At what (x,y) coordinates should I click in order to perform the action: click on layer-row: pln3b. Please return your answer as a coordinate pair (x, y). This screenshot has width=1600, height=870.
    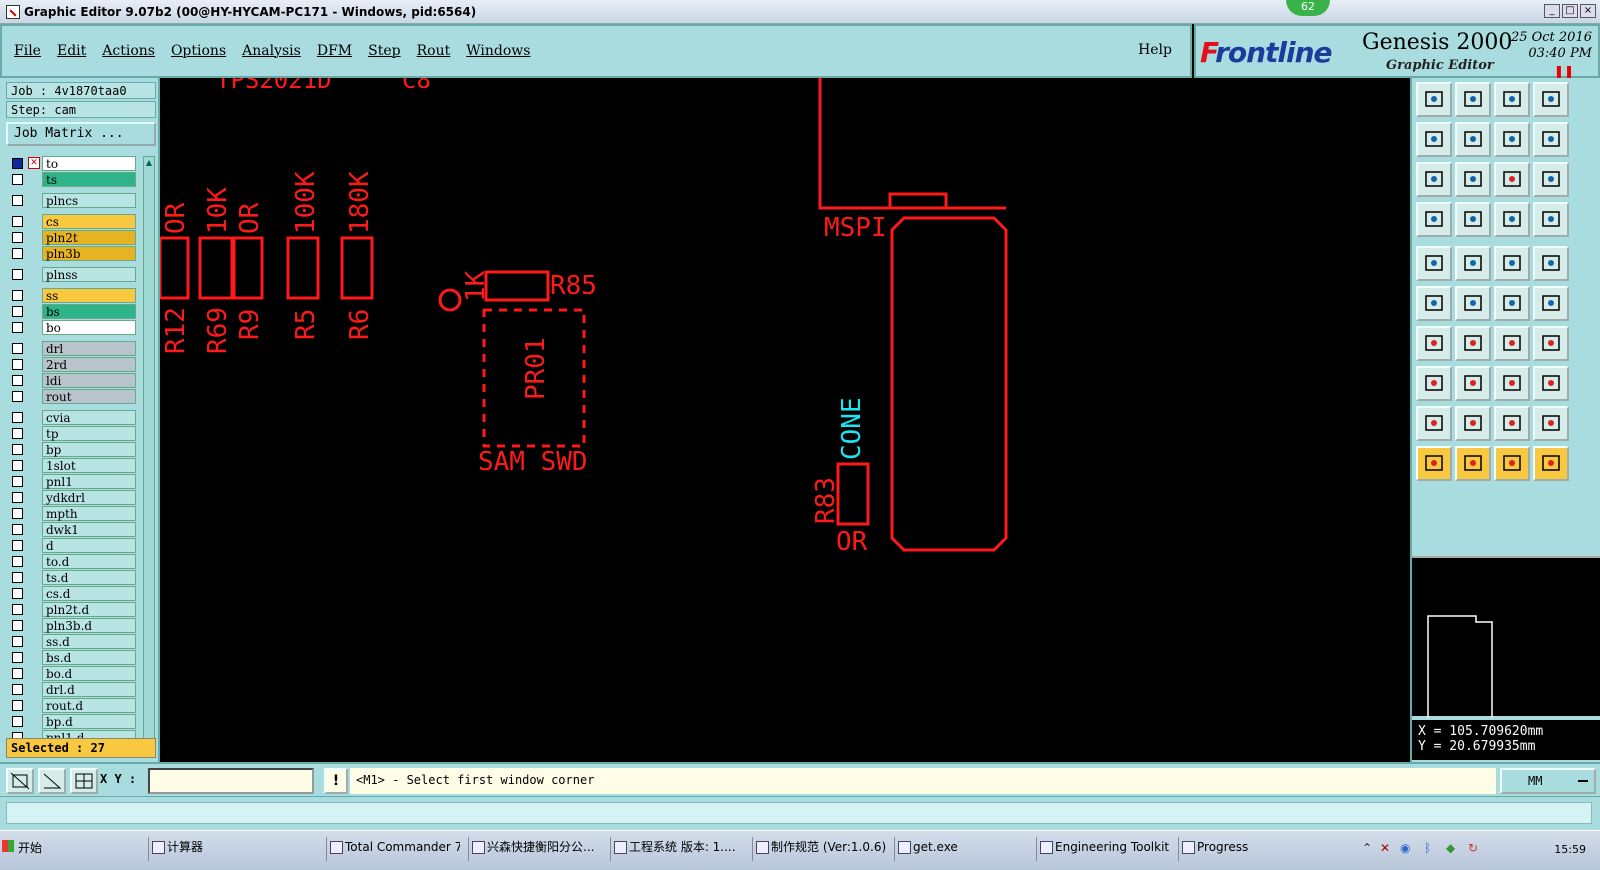
    Looking at the image, I should click on (74, 253).